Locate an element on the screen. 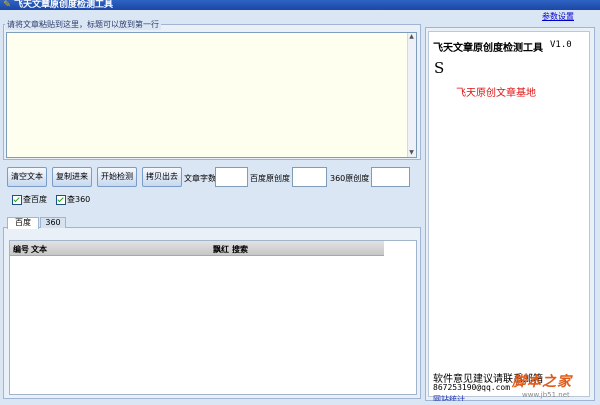 This screenshot has height=405, width=600. column-header-number: 编号 is located at coordinates (21, 249).